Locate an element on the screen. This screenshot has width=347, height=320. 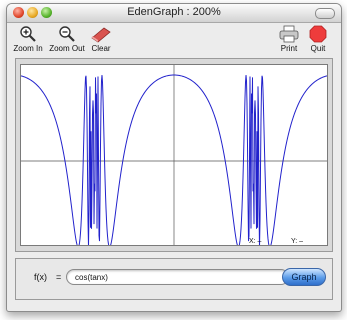
zoom-out-label: Zoom Out is located at coordinates (67, 48).